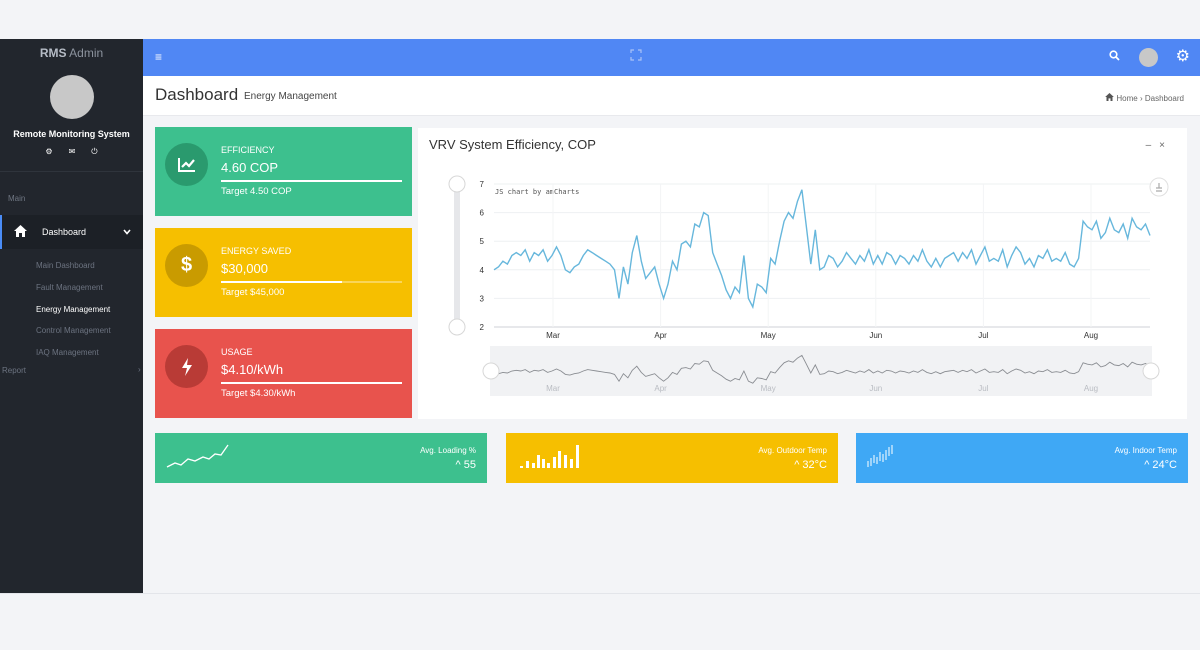 The image size is (1200, 650). Describe the element at coordinates (1148, 57) in the screenshot. I see `user-avatar-small` at that location.